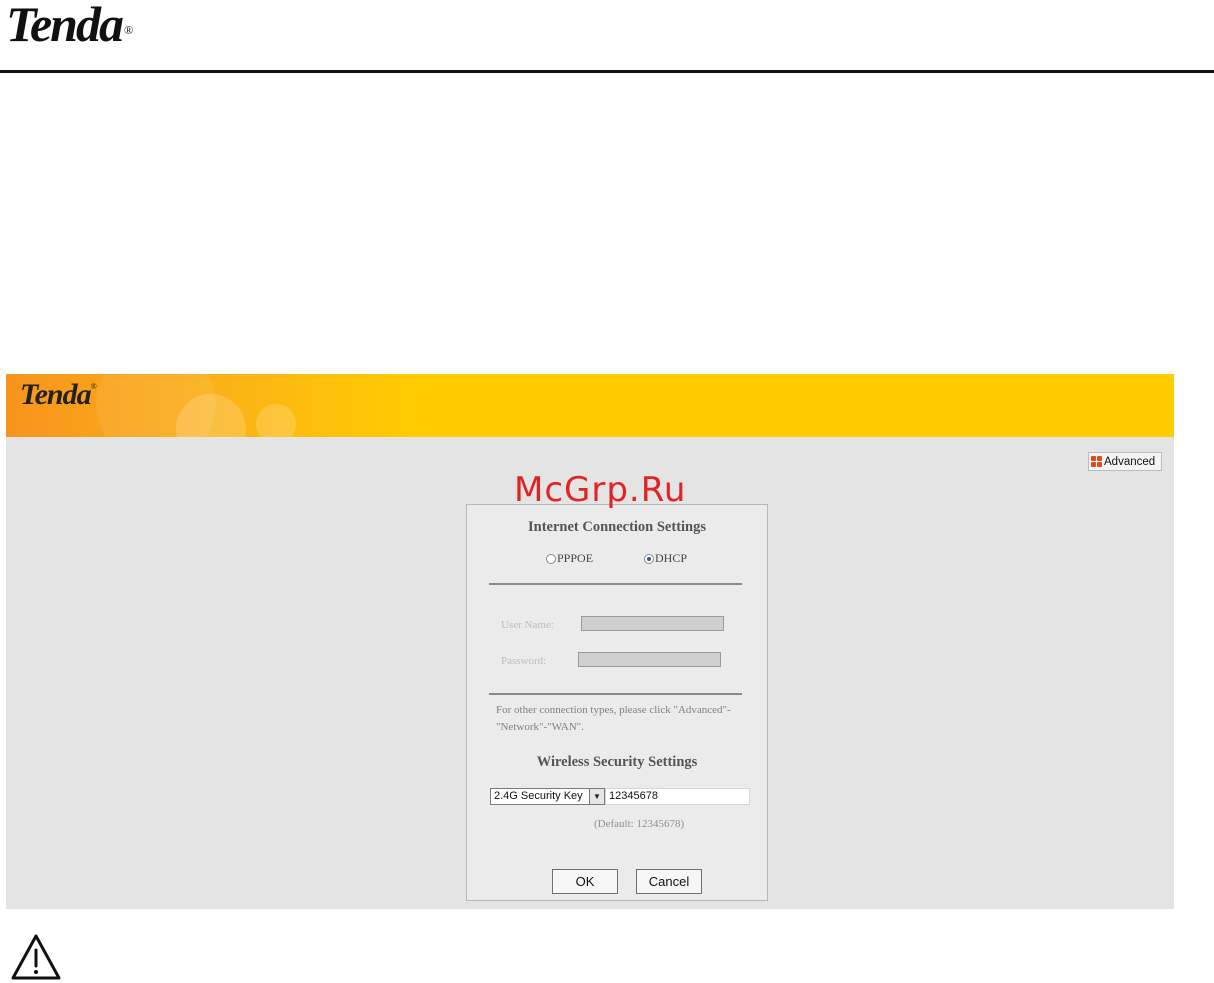  I want to click on password-field, so click(649, 659).